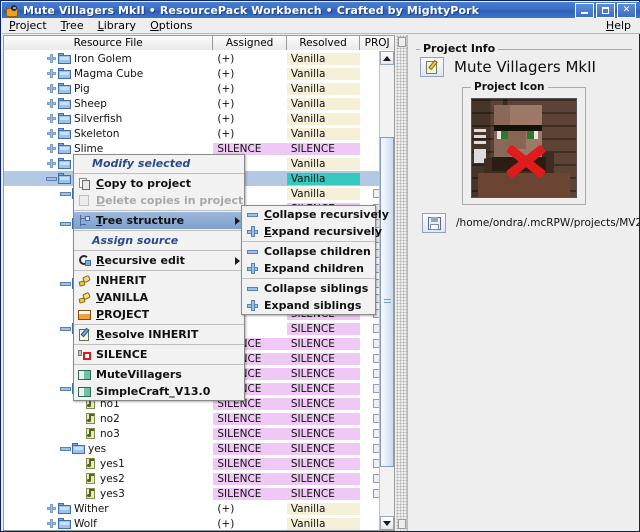 This screenshot has height=532, width=640. I want to click on arrow-down-icon, so click(387, 523).